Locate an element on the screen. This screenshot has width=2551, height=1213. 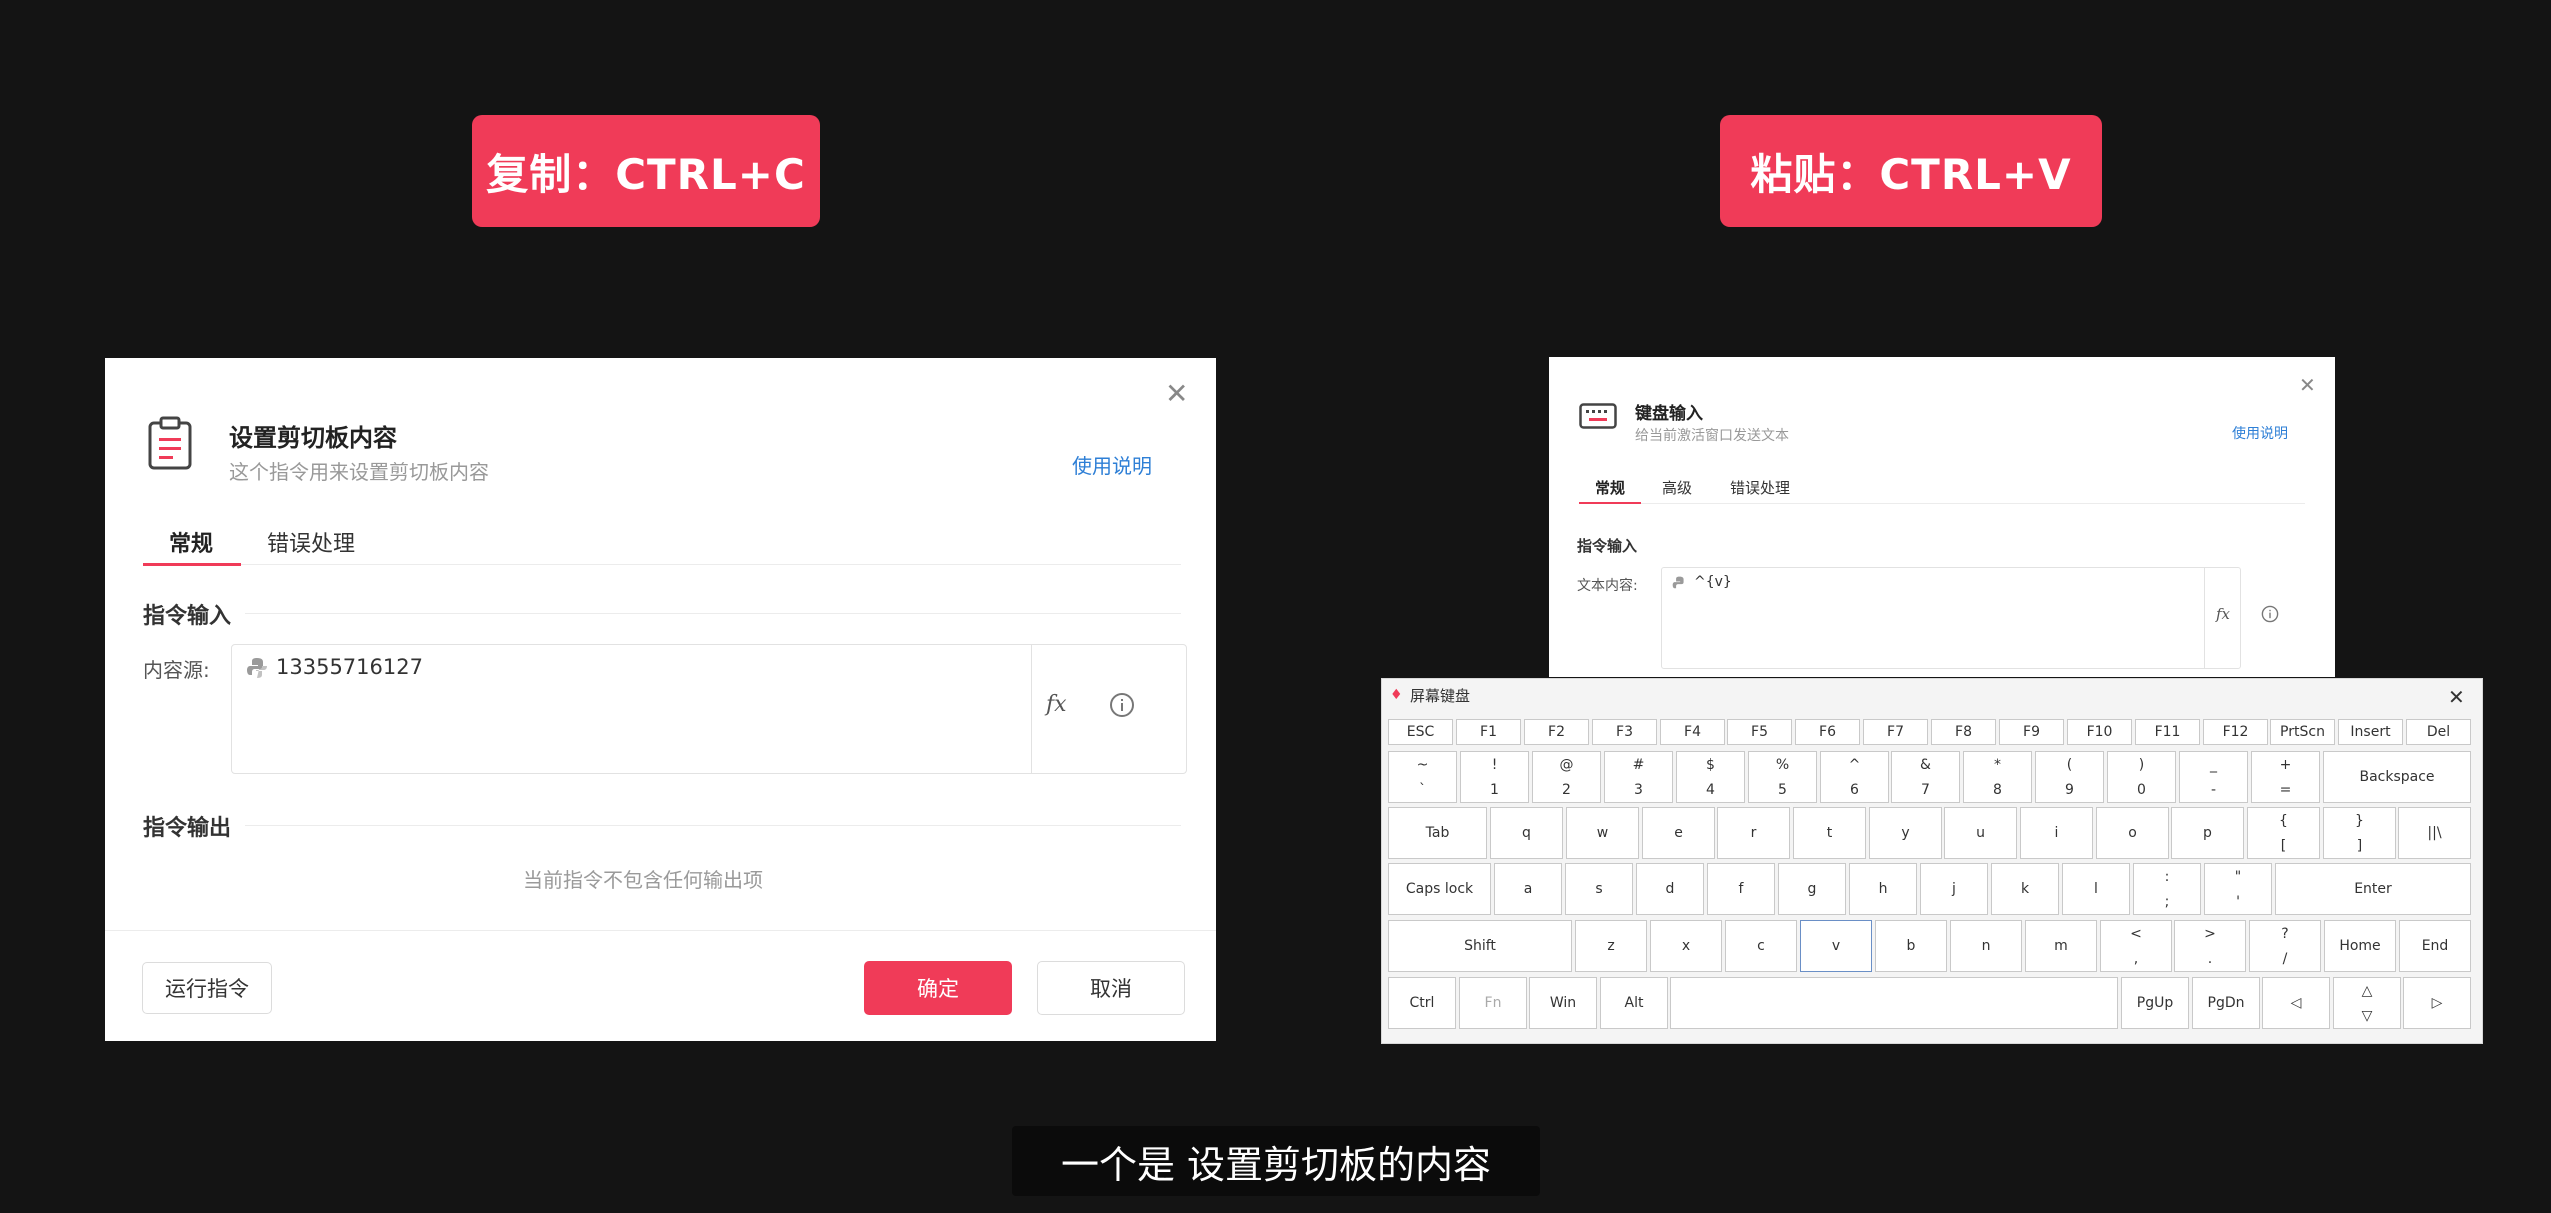
key-u: u is located at coordinates (1980, 833).